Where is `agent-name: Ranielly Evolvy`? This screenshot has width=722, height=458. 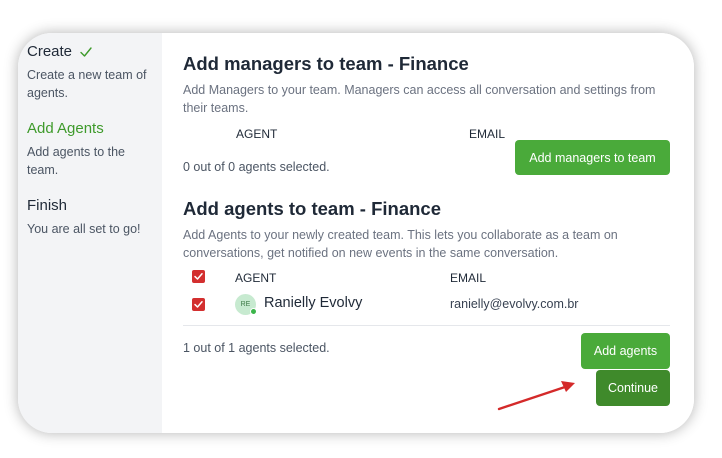
agent-name: Ranielly Evolvy is located at coordinates (313, 303).